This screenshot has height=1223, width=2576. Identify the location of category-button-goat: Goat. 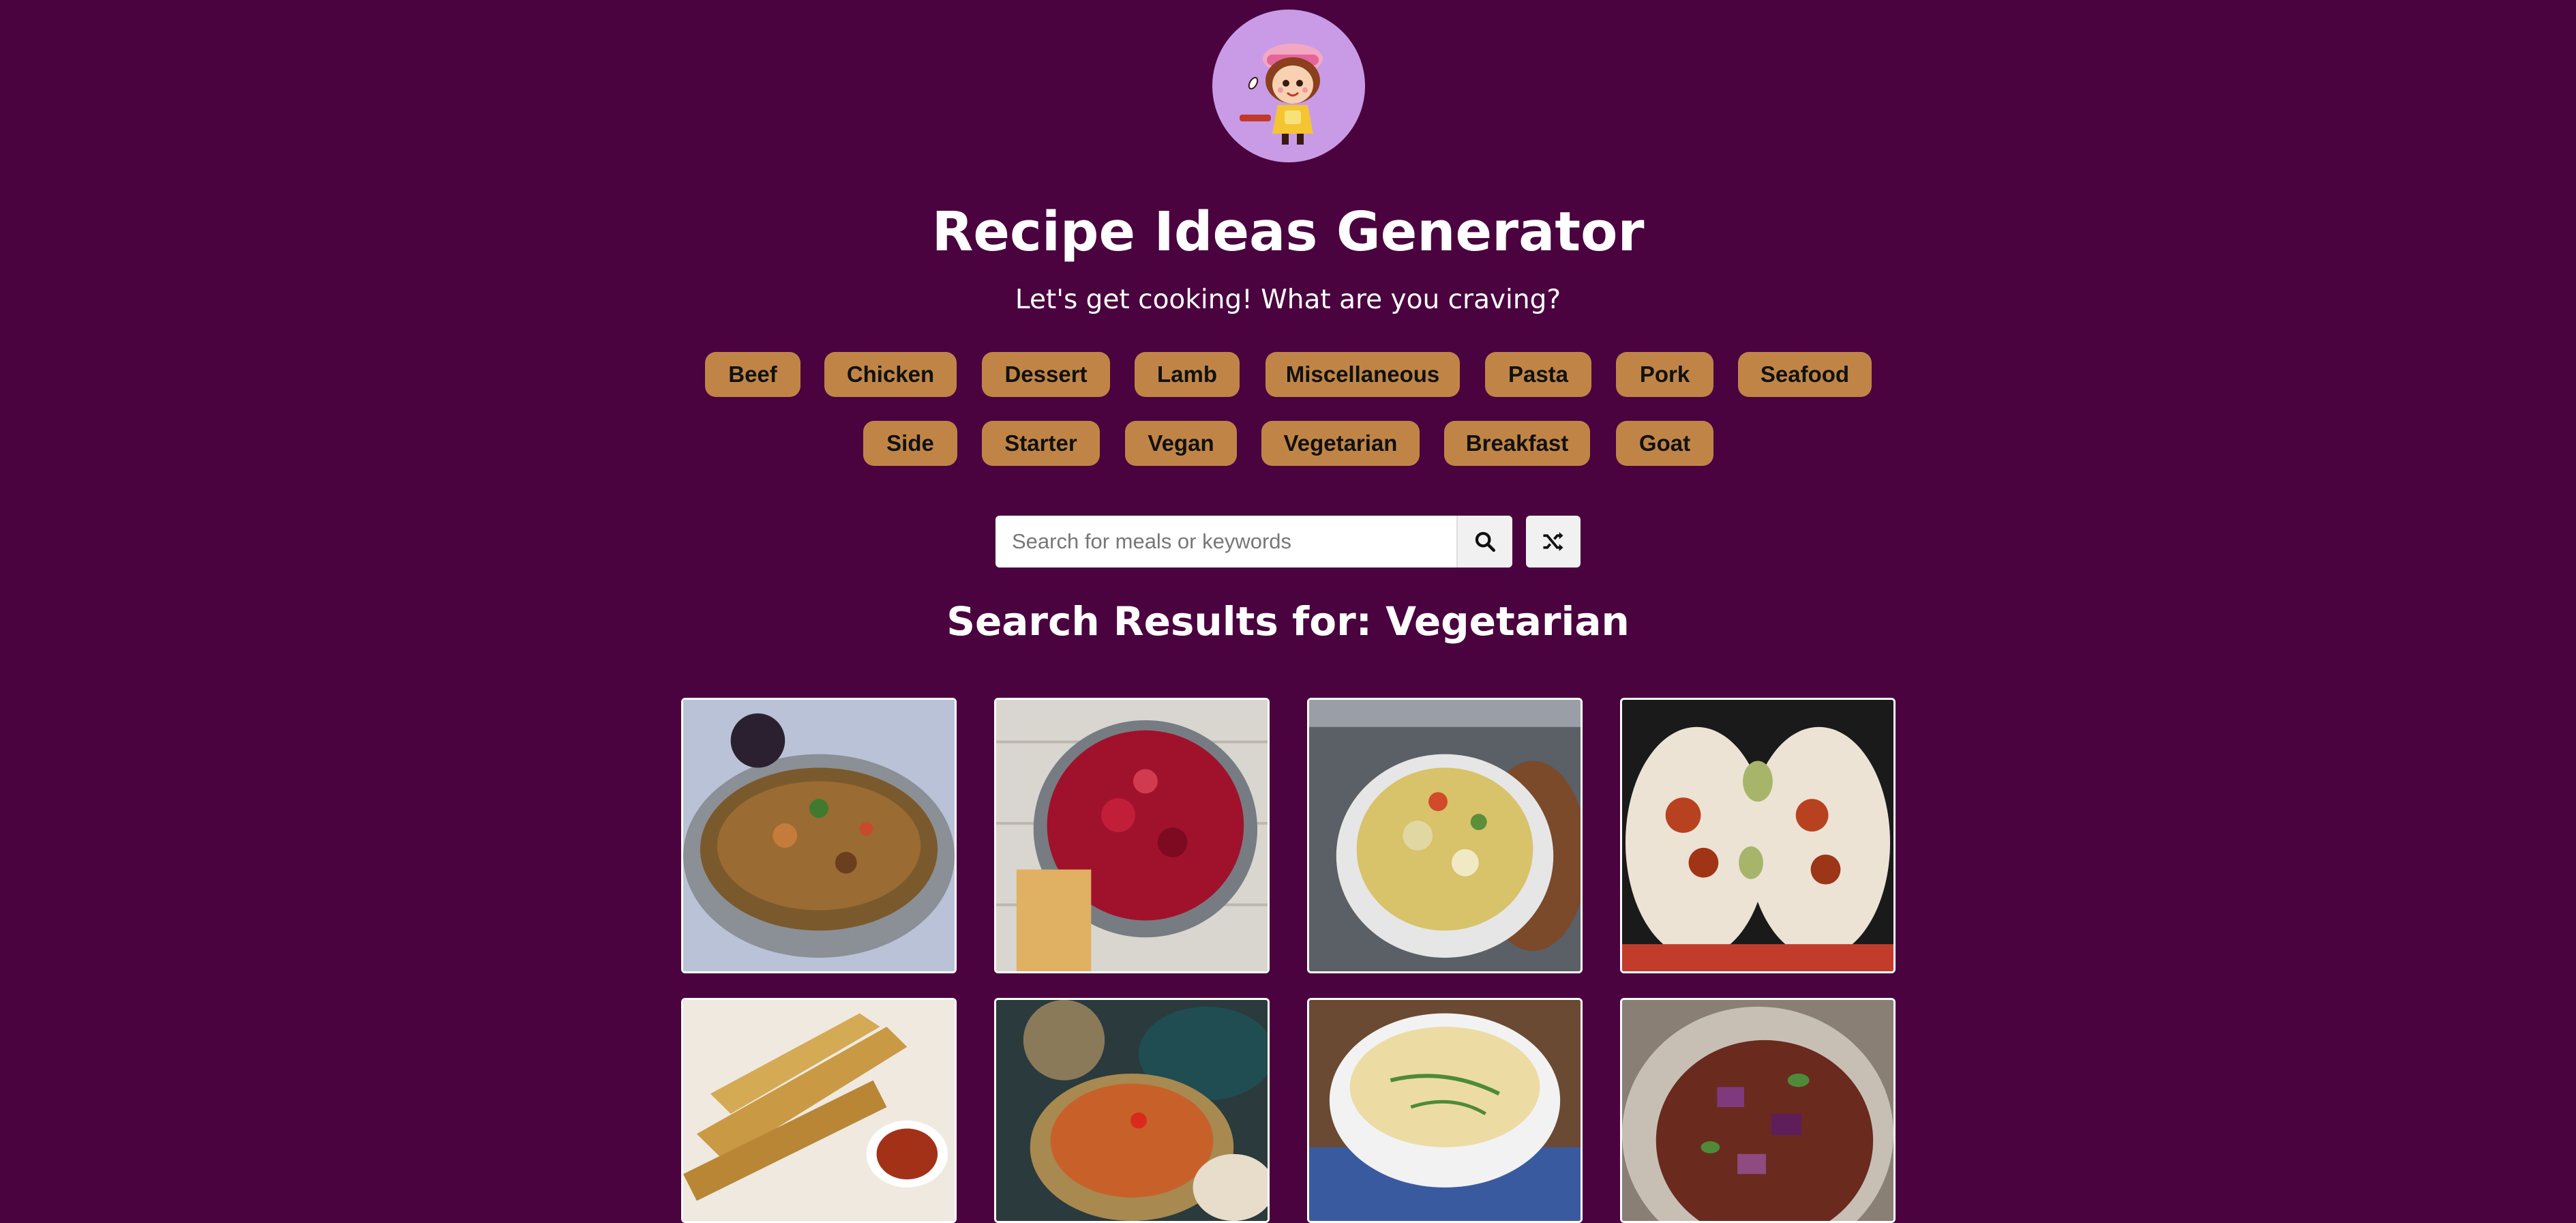
(1665, 443).